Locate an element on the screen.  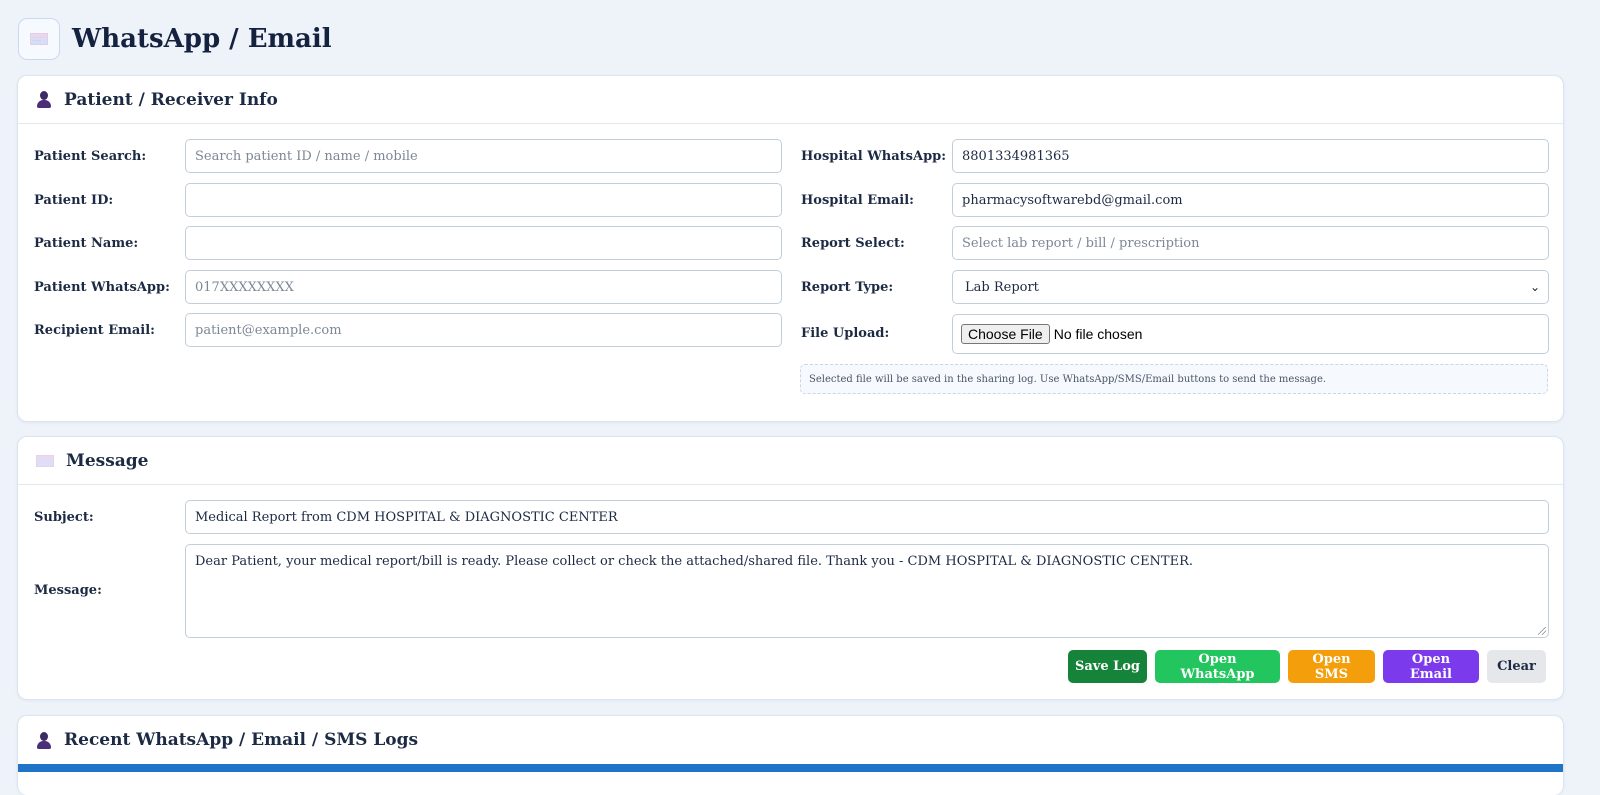
report-type-select: Lab Report ⌄ is located at coordinates (1250, 287).